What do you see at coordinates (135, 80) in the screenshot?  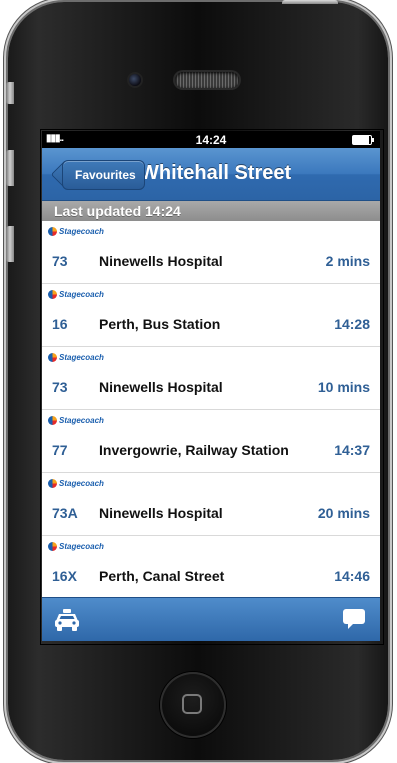 I see `front-camera` at bounding box center [135, 80].